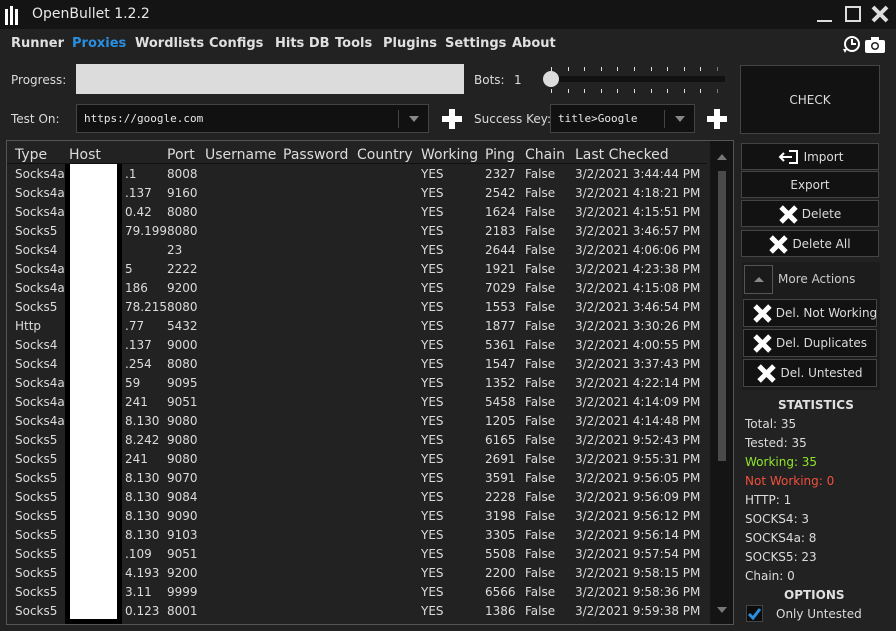 The height and width of the screenshot is (631, 896). I want to click on add-success-key-button, so click(717, 119).